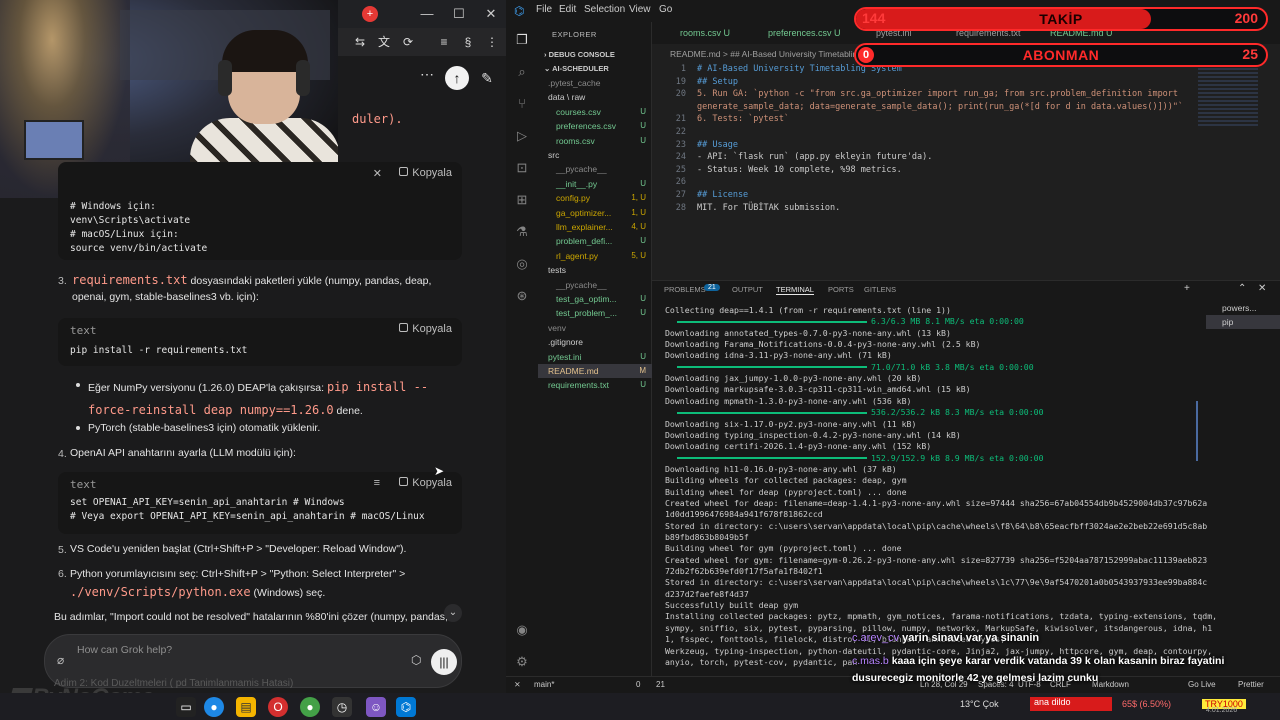 The image size is (1280, 720). I want to click on extension-icon: ⟳, so click(408, 42).